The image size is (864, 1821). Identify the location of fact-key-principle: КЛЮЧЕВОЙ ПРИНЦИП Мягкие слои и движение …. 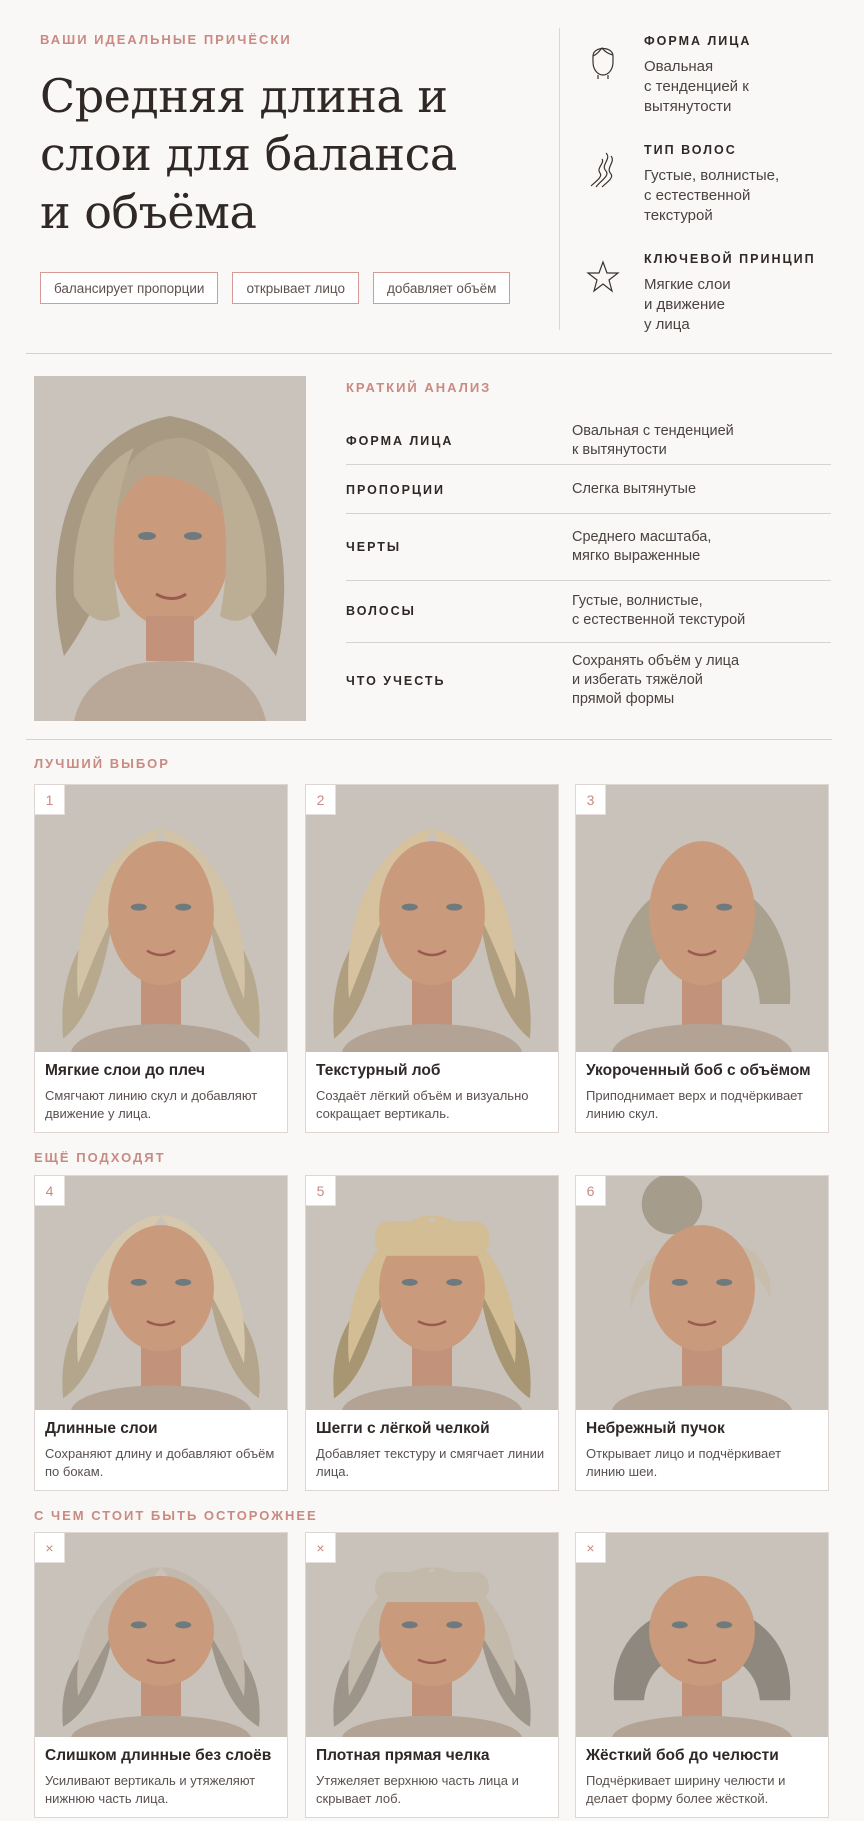
(716, 304).